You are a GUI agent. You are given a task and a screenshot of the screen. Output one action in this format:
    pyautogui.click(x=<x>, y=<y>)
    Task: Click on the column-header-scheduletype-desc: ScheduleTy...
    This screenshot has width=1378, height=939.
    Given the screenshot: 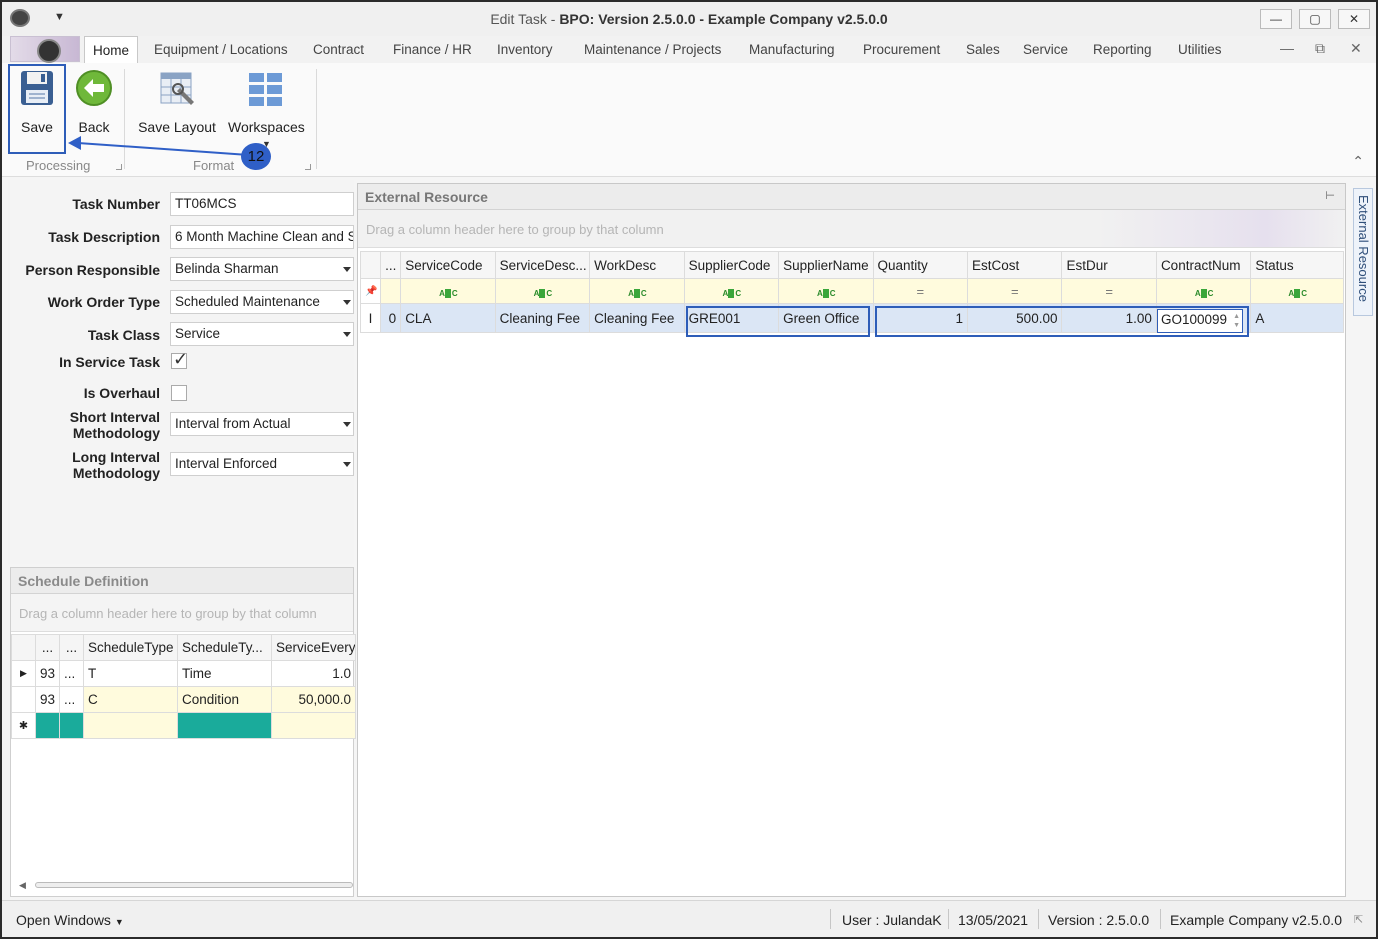 What is the action you would take?
    pyautogui.click(x=224, y=647)
    